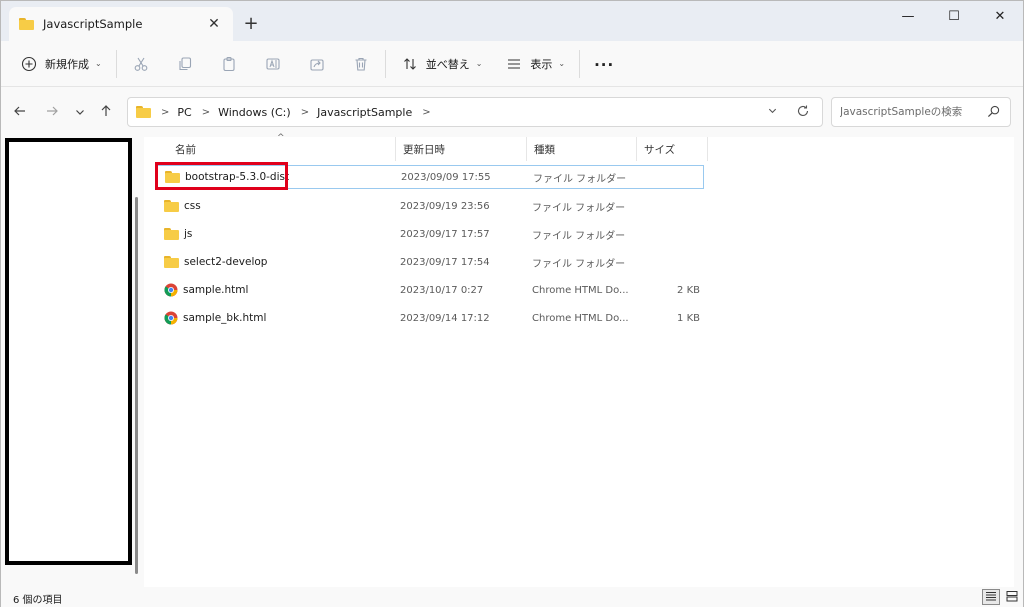 Image resolution: width=1024 pixels, height=607 pixels. I want to click on arrow-up-icon, so click(106, 113).